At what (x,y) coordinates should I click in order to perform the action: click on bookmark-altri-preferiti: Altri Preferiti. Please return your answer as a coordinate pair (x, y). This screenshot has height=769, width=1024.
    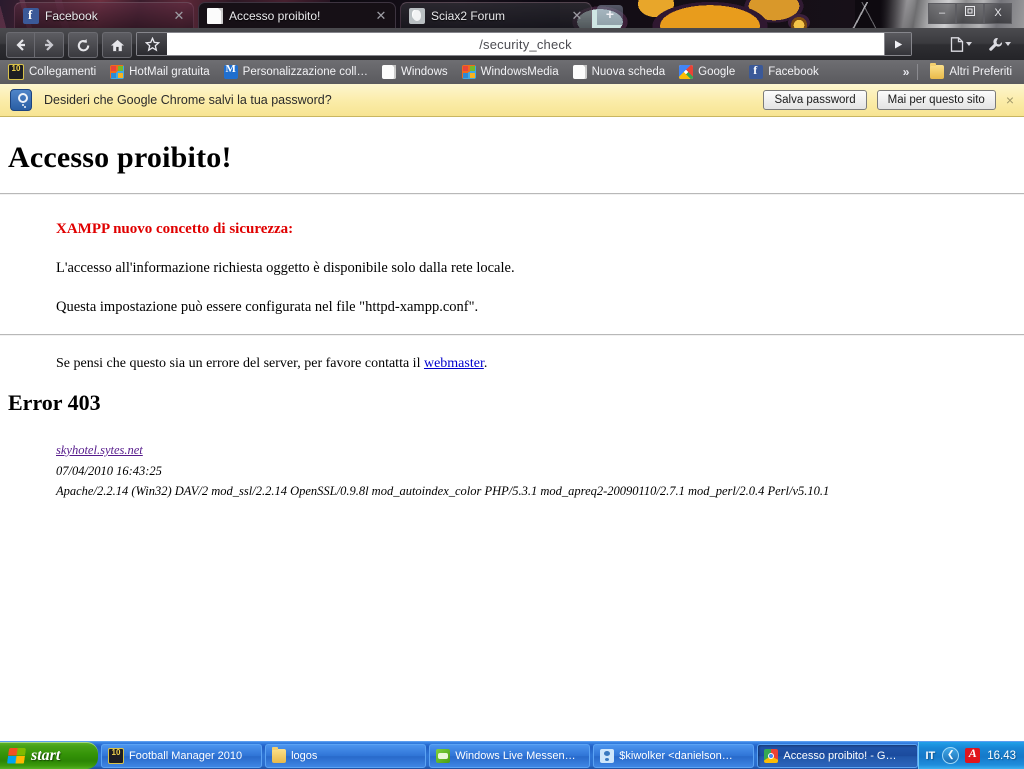
    Looking at the image, I should click on (971, 72).